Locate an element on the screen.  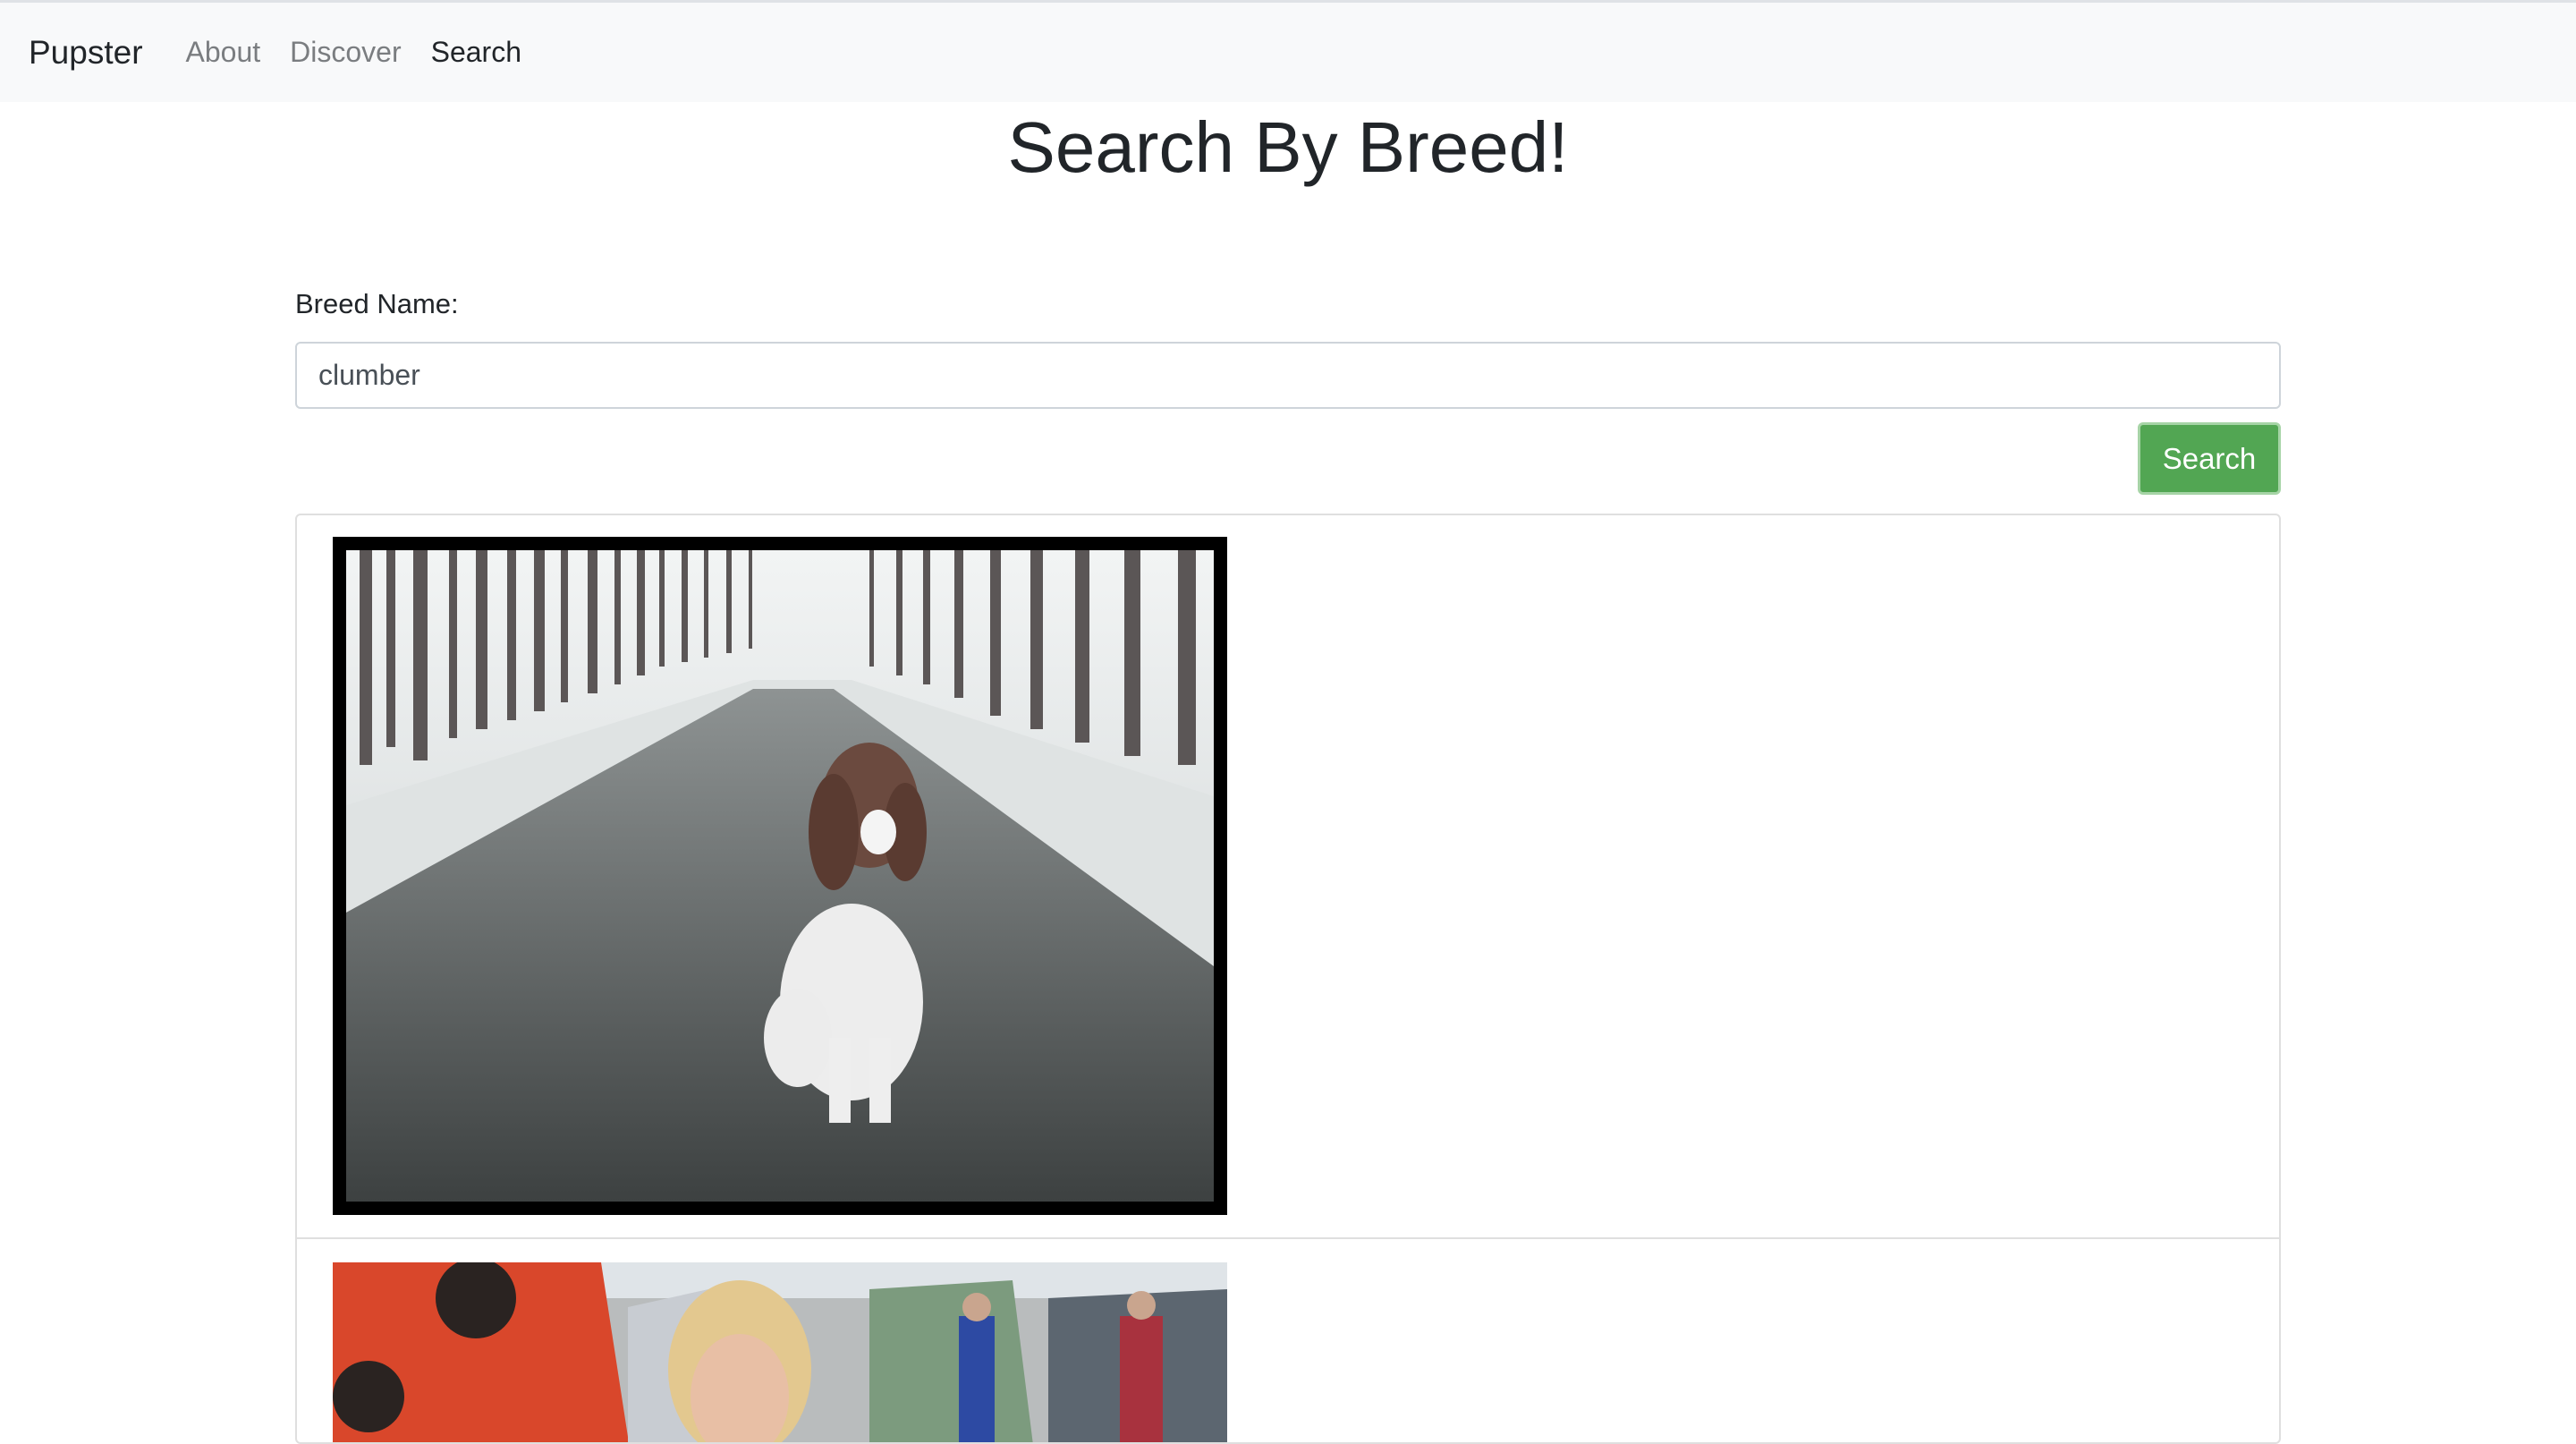
dog-image is located at coordinates (780, 1352).